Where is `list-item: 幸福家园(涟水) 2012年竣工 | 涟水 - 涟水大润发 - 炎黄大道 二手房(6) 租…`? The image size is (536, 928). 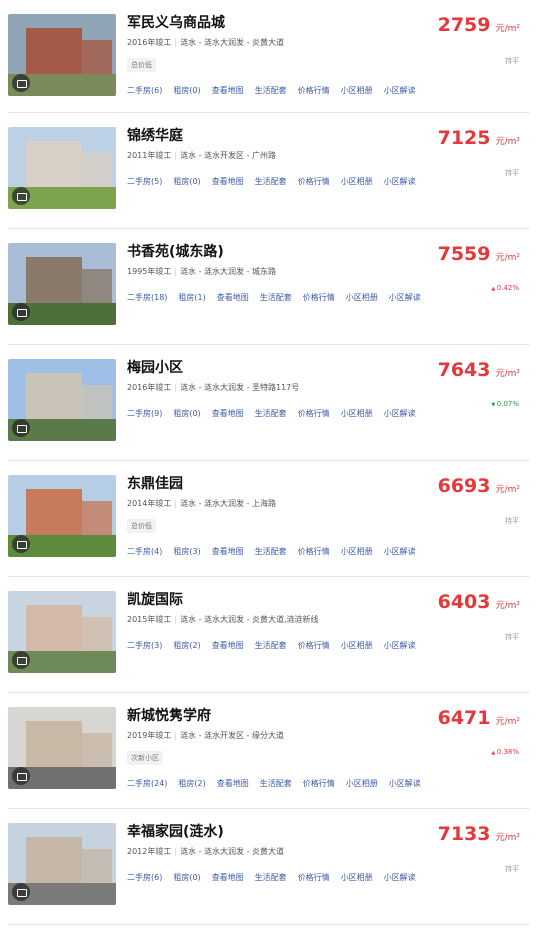
list-item: 幸福家园(涟水) 2012年竣工 | 涟水 - 涟水大润发 - 炎黄大道 二手房(6) 租… is located at coordinates (269, 867).